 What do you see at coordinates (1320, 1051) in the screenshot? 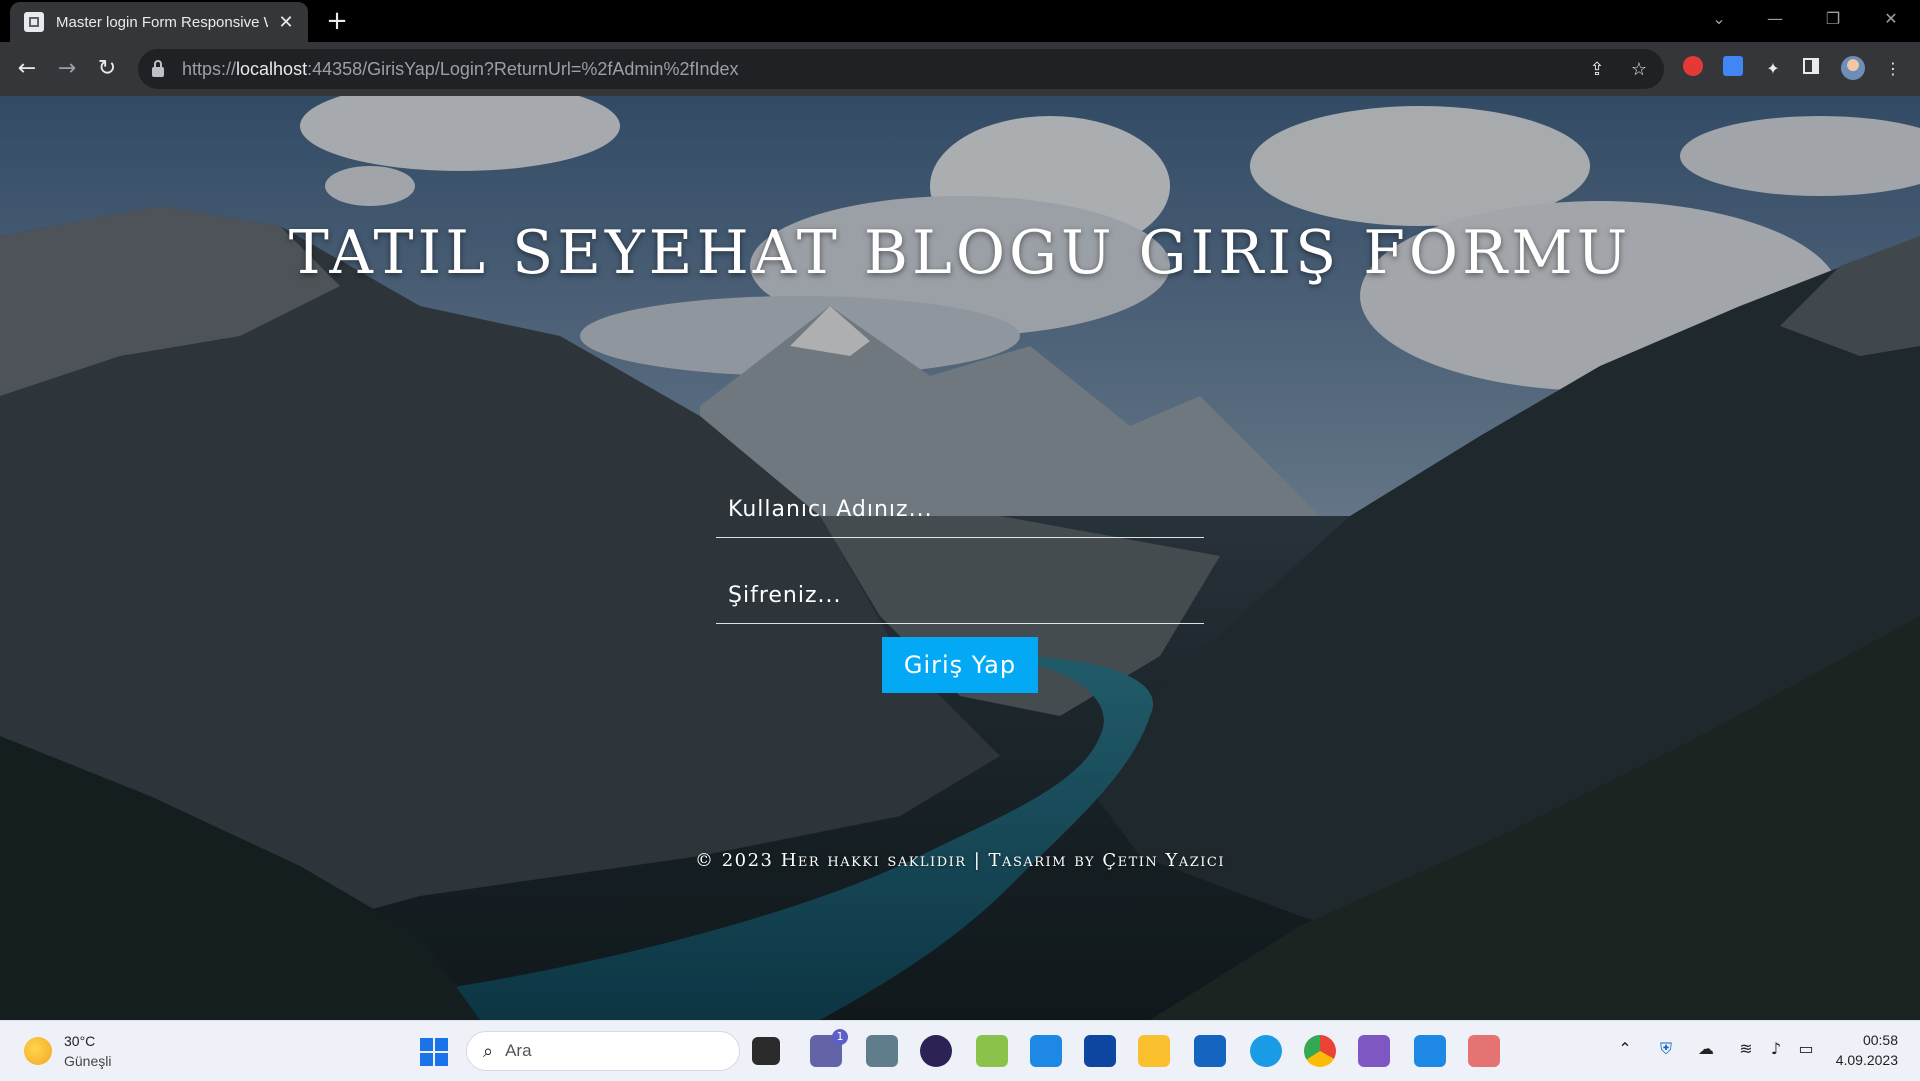
I see `chrome-icon` at bounding box center [1320, 1051].